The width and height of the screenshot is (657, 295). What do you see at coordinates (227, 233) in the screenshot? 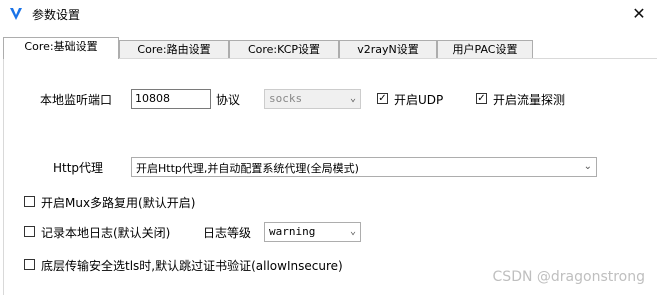
I see `log-level-label: 日志等级` at bounding box center [227, 233].